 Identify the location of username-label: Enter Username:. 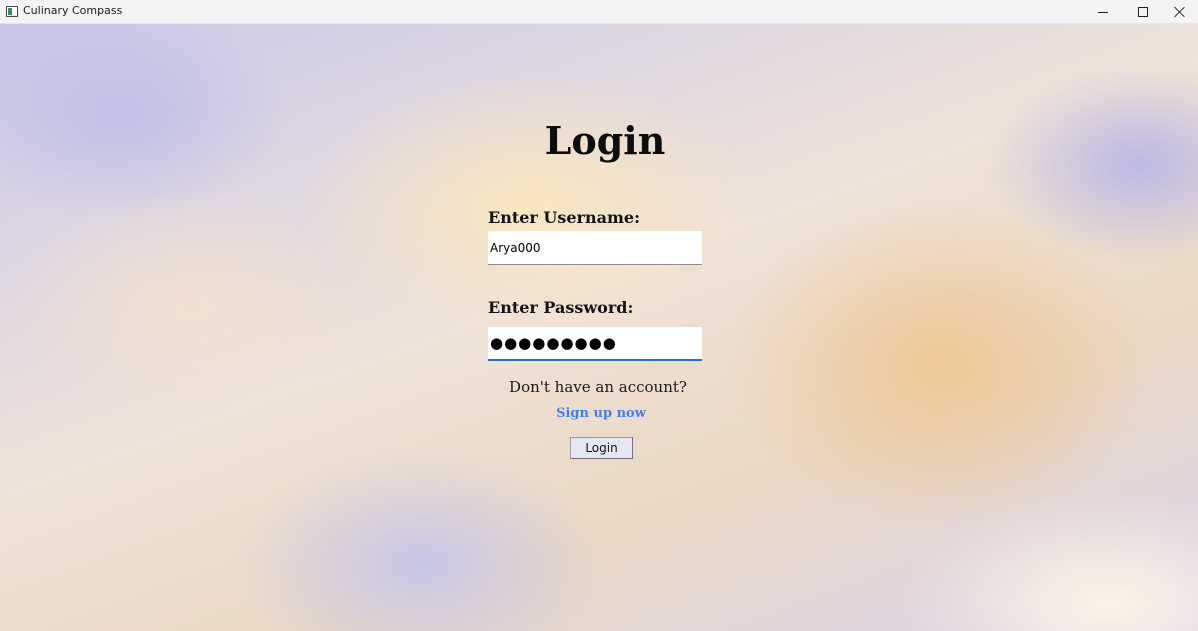
(564, 217).